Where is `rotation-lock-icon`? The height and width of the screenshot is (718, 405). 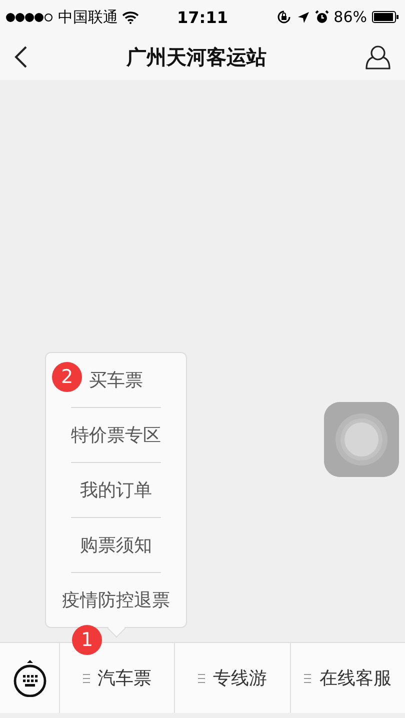
rotation-lock-icon is located at coordinates (284, 17).